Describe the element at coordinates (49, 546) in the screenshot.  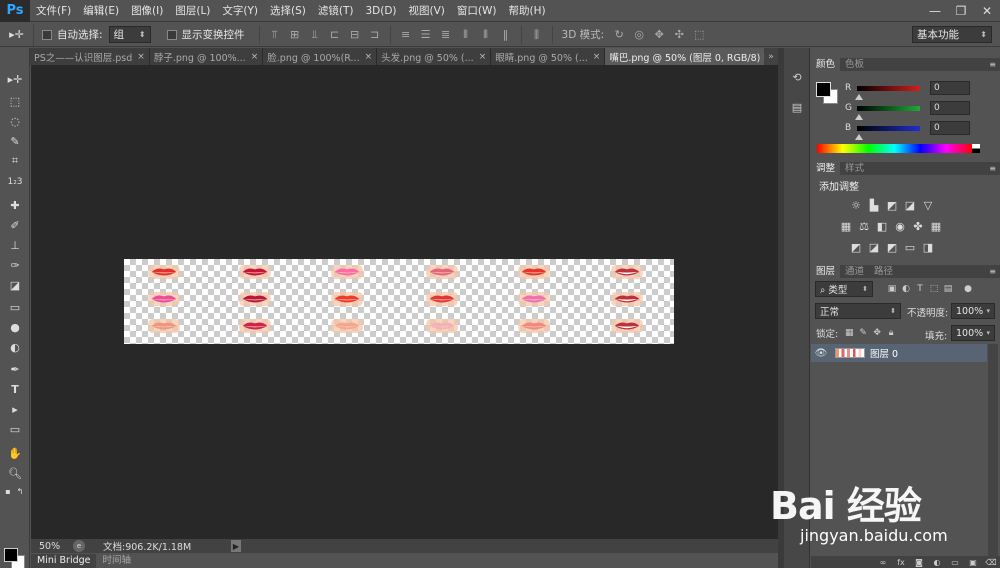
I see `zoom-level: 50%` at that location.